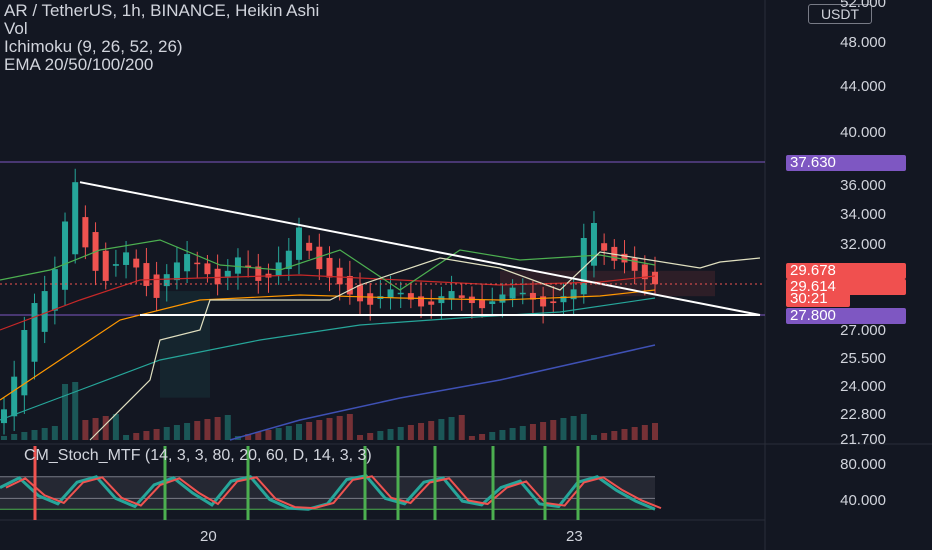 The height and width of the screenshot is (550, 932). I want to click on stoch-tick: 40.000, so click(863, 500).